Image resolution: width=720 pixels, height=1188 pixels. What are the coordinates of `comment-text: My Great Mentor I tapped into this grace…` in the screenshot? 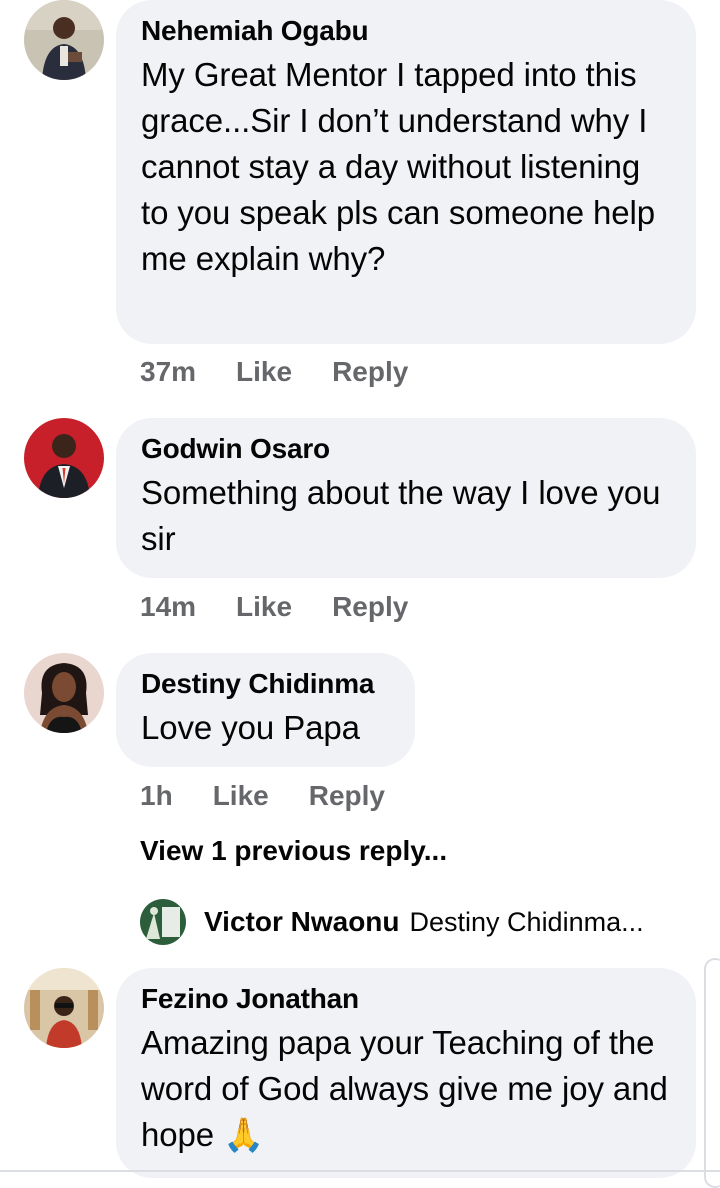 It's located at (398, 166).